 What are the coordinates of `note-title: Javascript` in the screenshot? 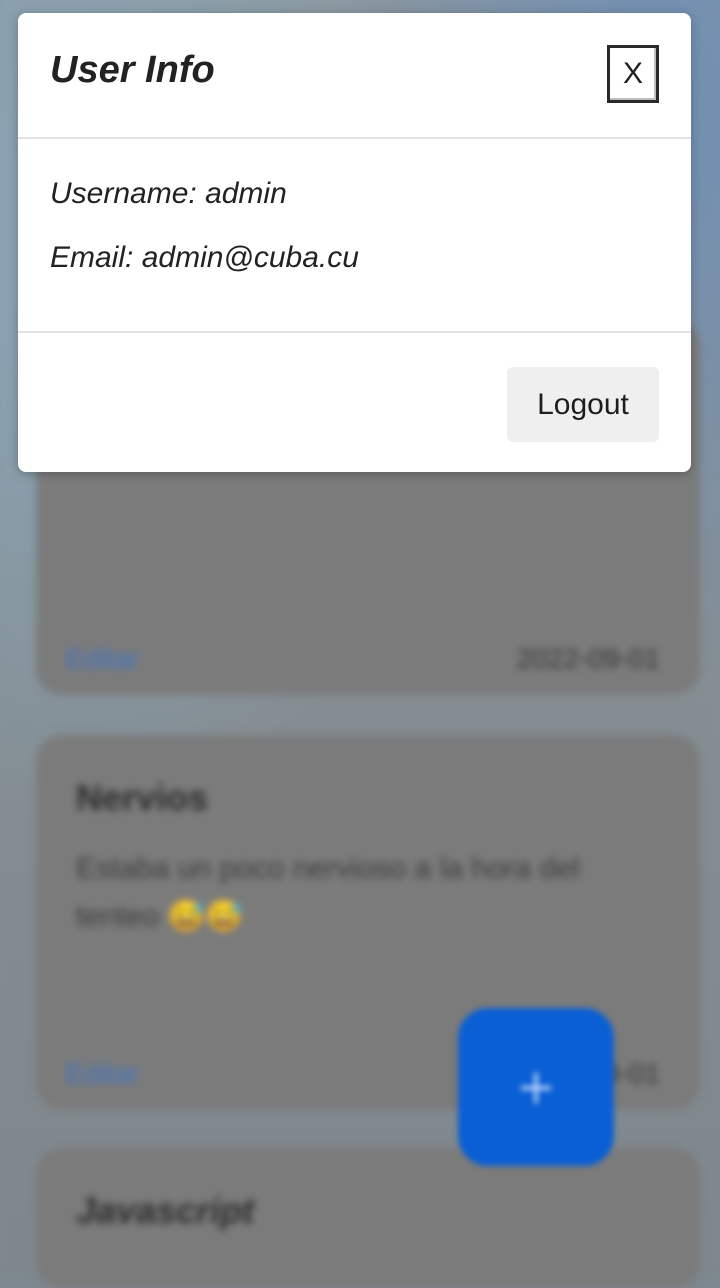 It's located at (165, 1210).